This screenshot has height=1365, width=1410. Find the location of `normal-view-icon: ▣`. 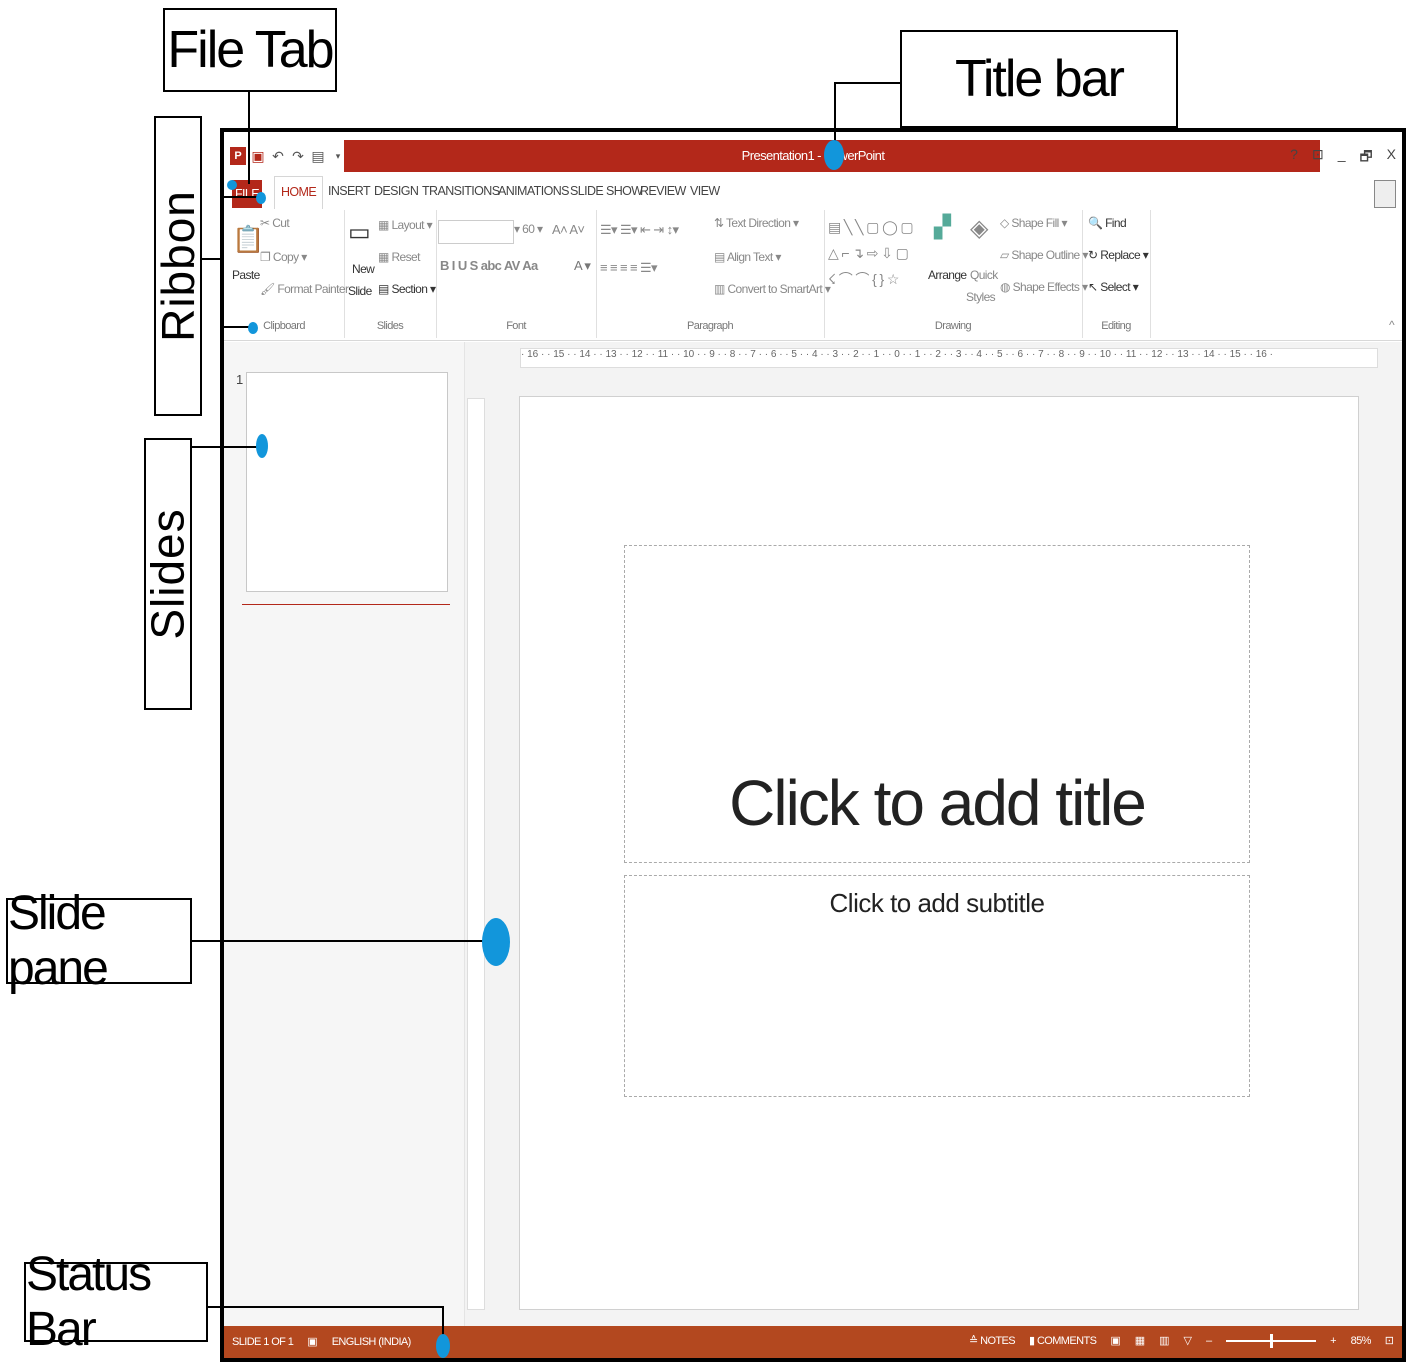

normal-view-icon: ▣ is located at coordinates (1115, 1340).